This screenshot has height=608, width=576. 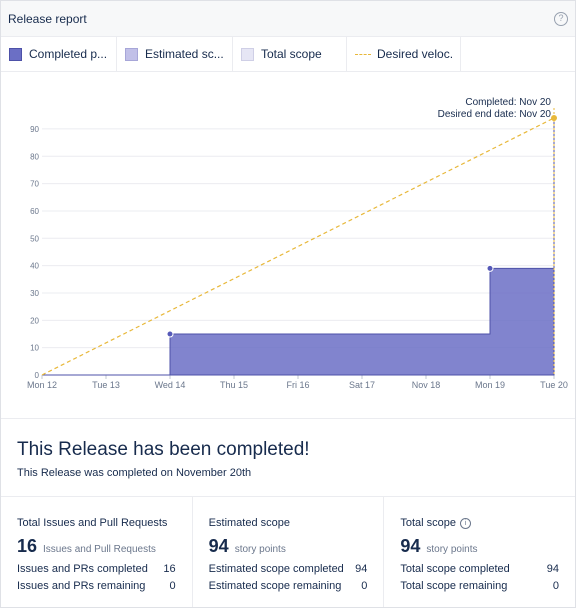 I want to click on x-tick-label: Tue 20, so click(x=554, y=385).